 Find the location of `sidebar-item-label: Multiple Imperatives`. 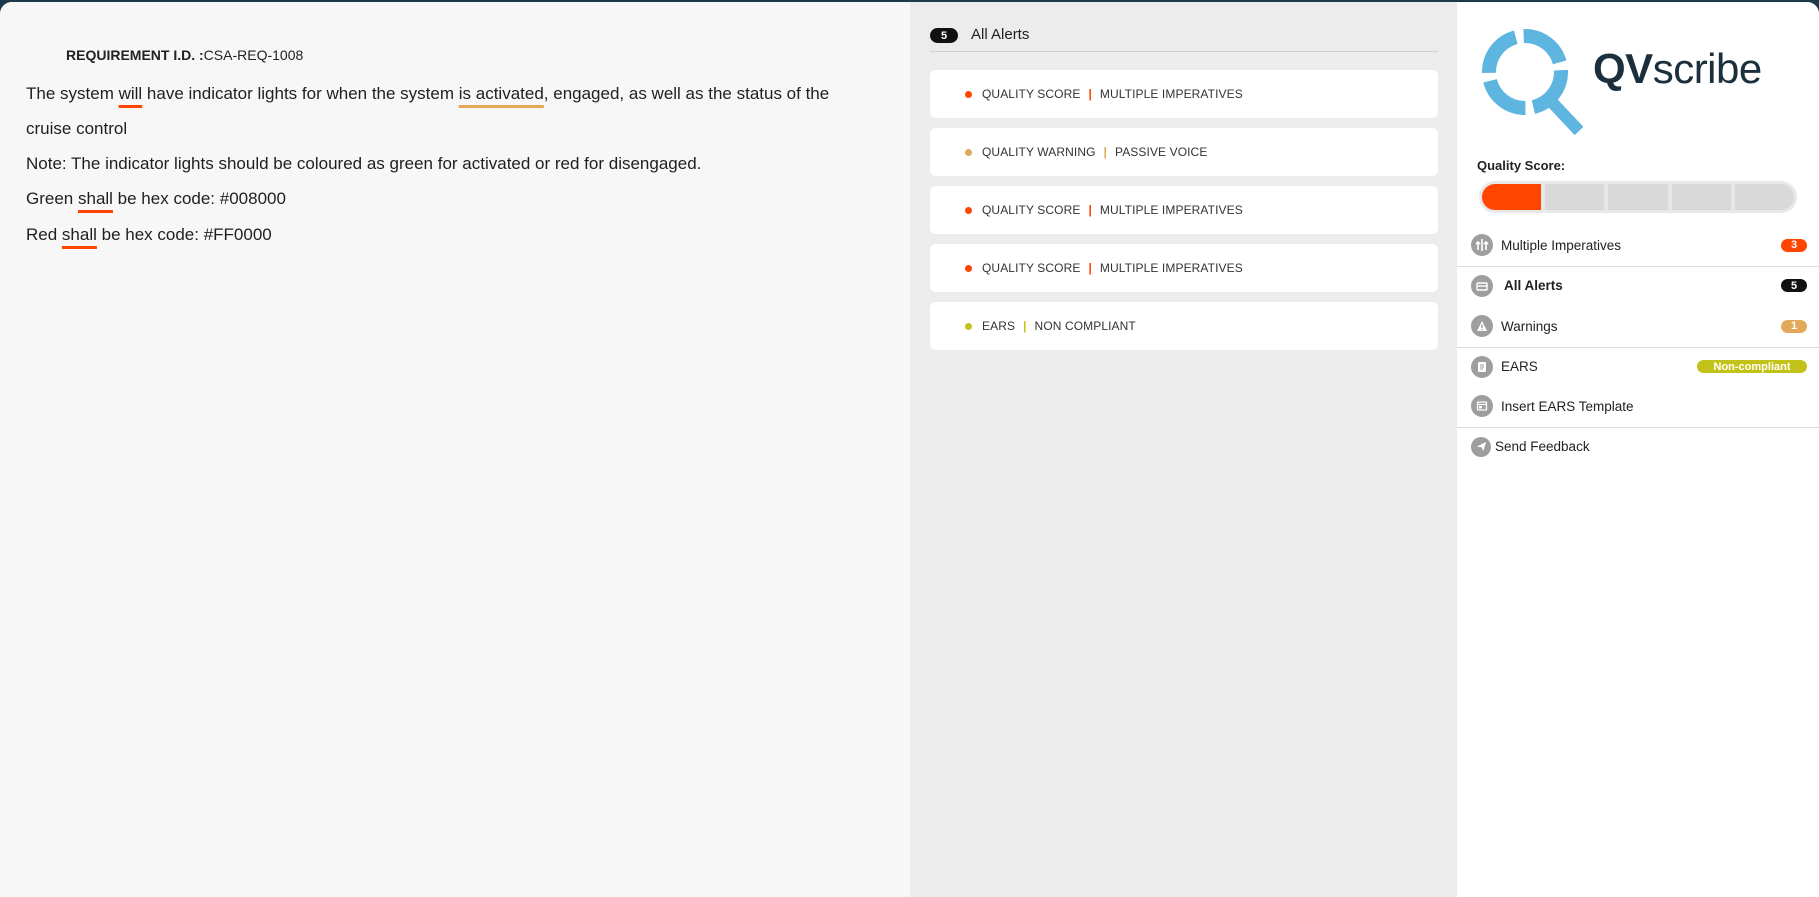

sidebar-item-label: Multiple Imperatives is located at coordinates (1561, 245).